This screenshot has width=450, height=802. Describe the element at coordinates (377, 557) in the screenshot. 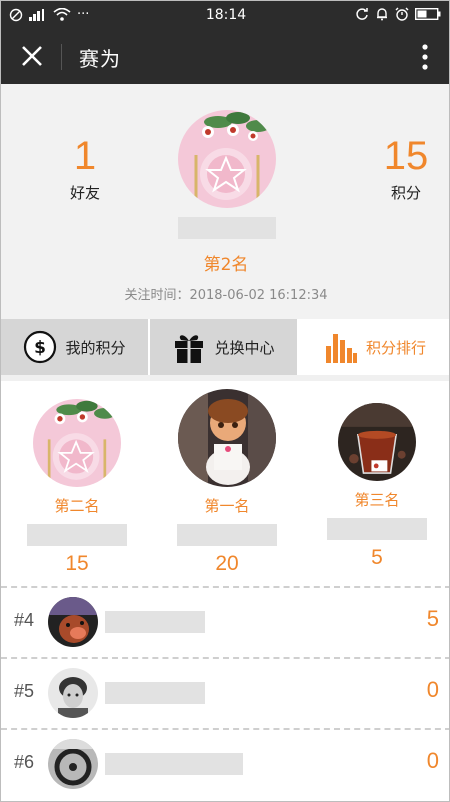

I see `podium-score: 5` at that location.